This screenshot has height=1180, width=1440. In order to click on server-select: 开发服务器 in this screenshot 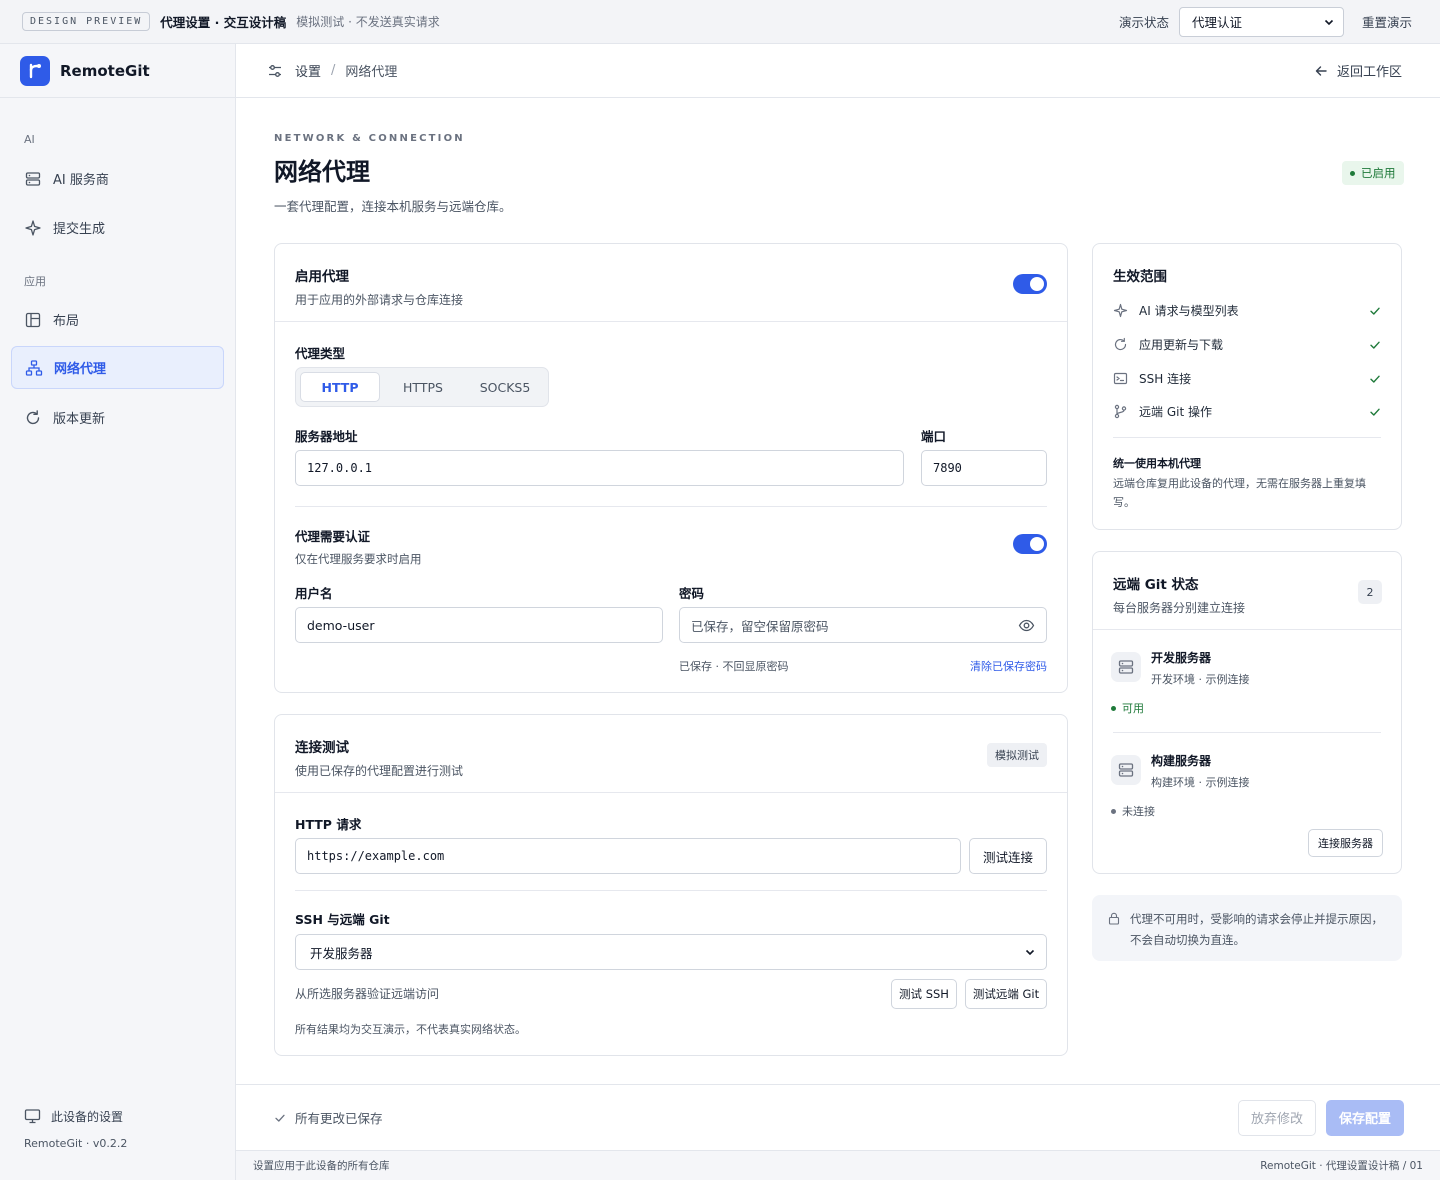, I will do `click(671, 952)`.